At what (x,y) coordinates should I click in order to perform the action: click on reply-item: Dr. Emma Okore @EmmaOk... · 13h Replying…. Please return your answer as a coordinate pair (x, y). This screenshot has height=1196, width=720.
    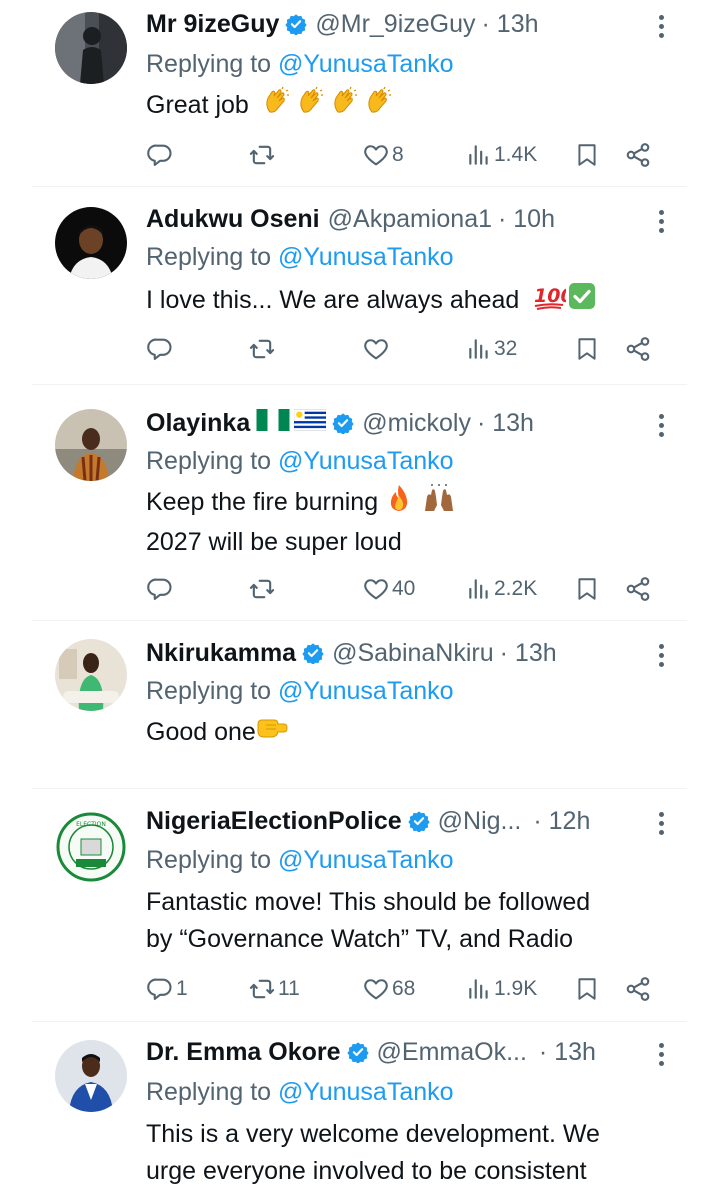
    Looking at the image, I should click on (360, 1109).